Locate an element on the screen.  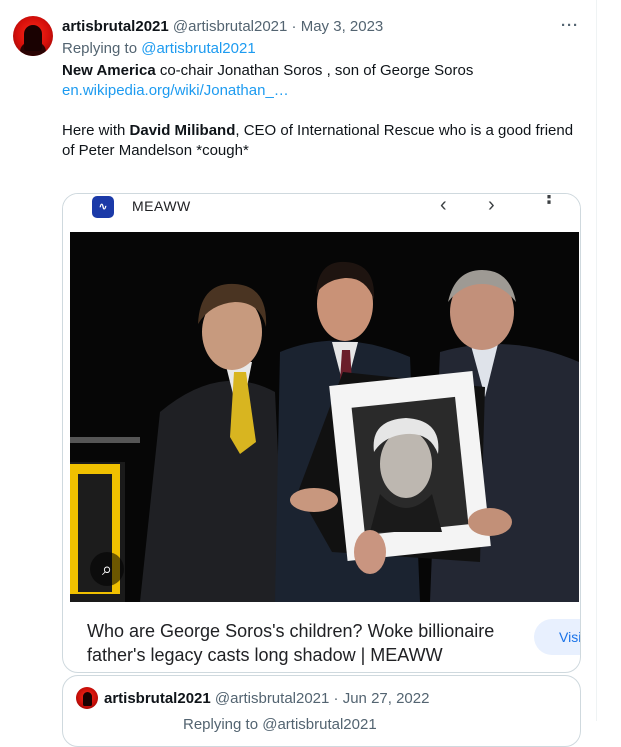
site-name: MEAWW is located at coordinates (161, 206).